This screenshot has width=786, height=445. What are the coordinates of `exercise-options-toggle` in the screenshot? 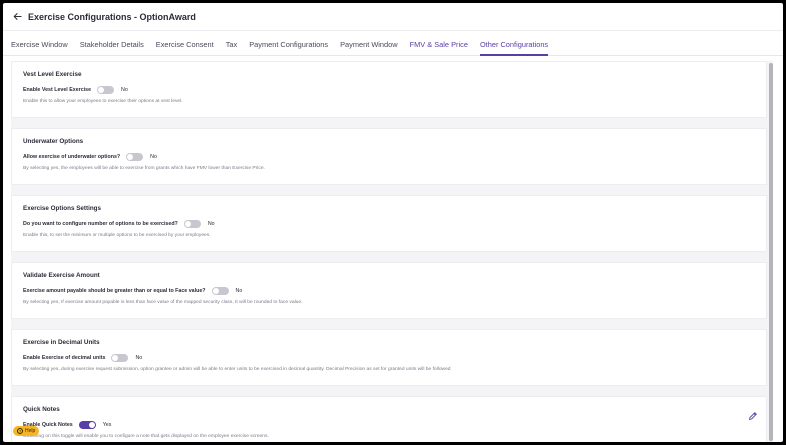 It's located at (192, 223).